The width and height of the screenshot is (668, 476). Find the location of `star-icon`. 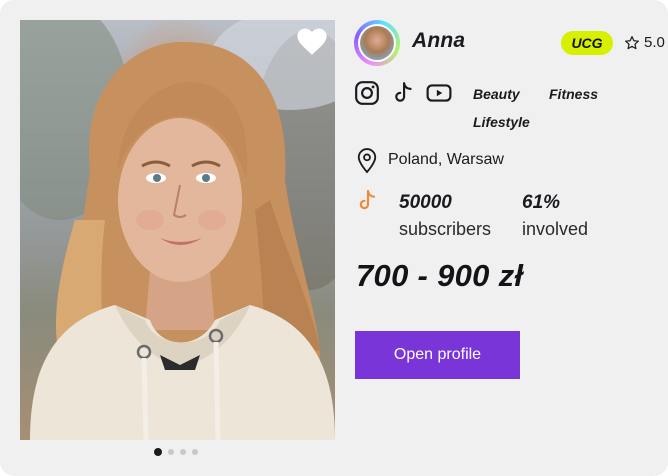

star-icon is located at coordinates (632, 42).